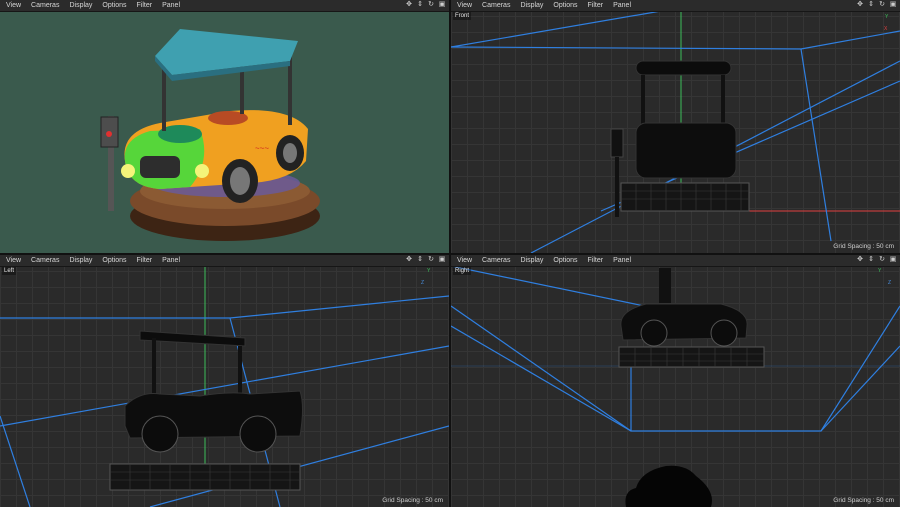 This screenshot has height=507, width=900. I want to click on wire-post, so click(665, 285).